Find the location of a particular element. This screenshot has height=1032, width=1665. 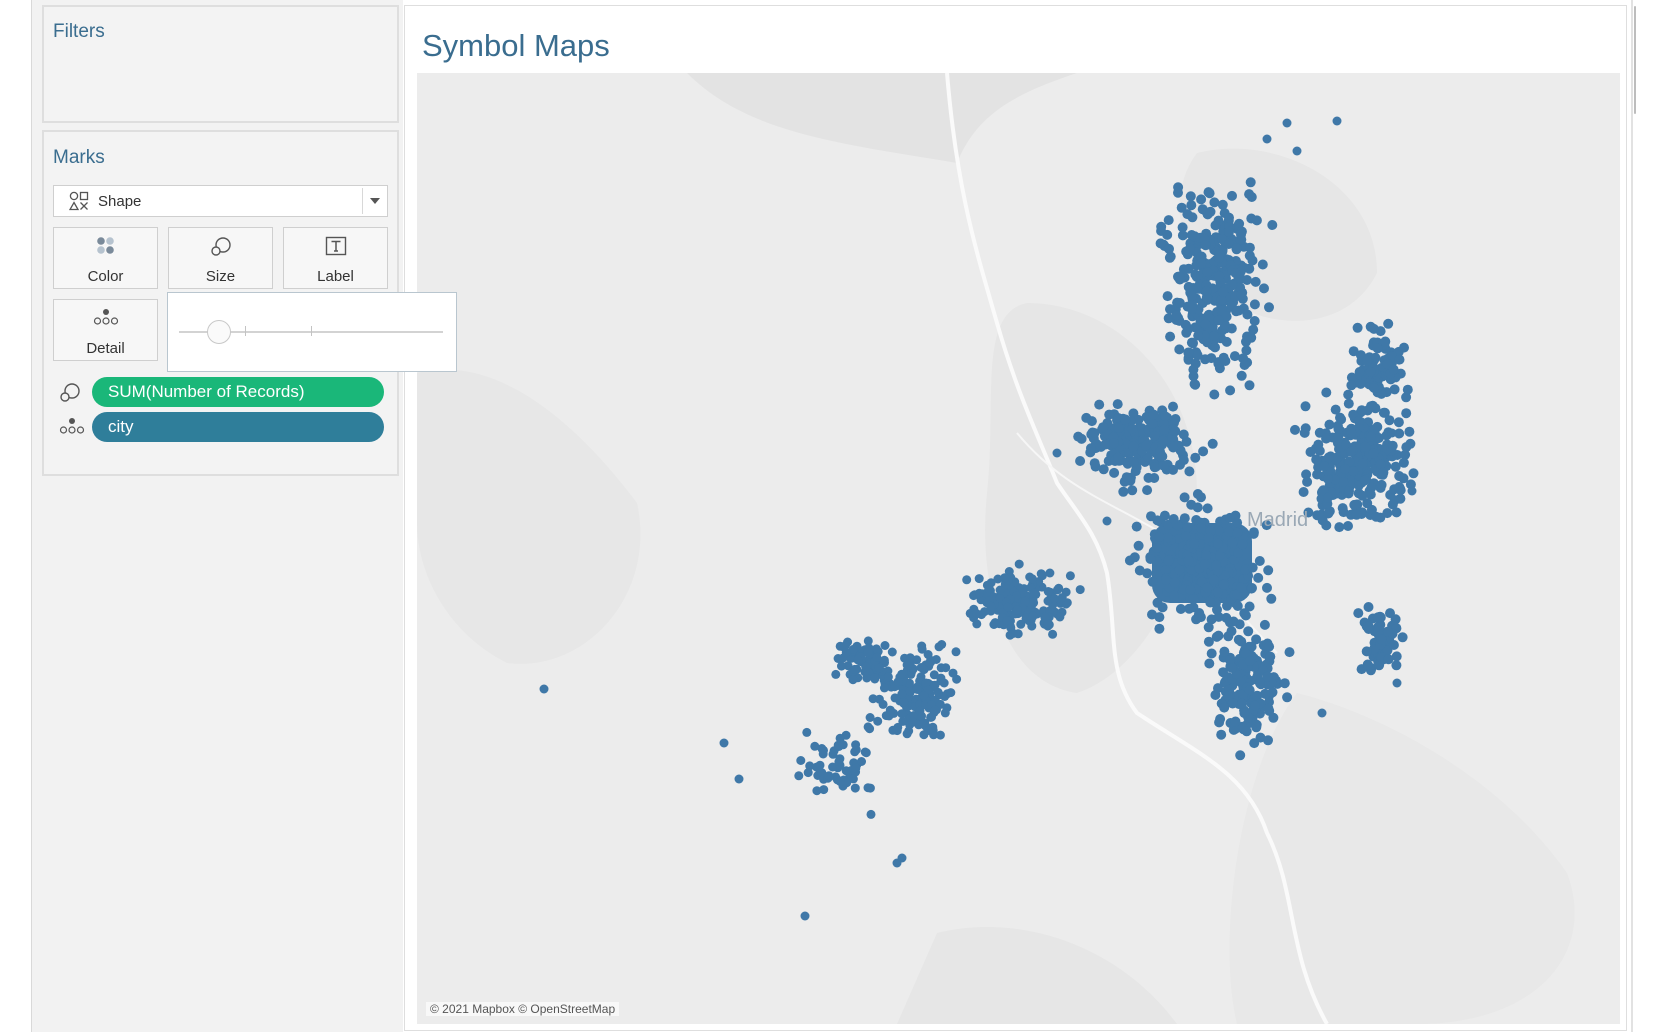

size-circles-icon is located at coordinates (70, 395).